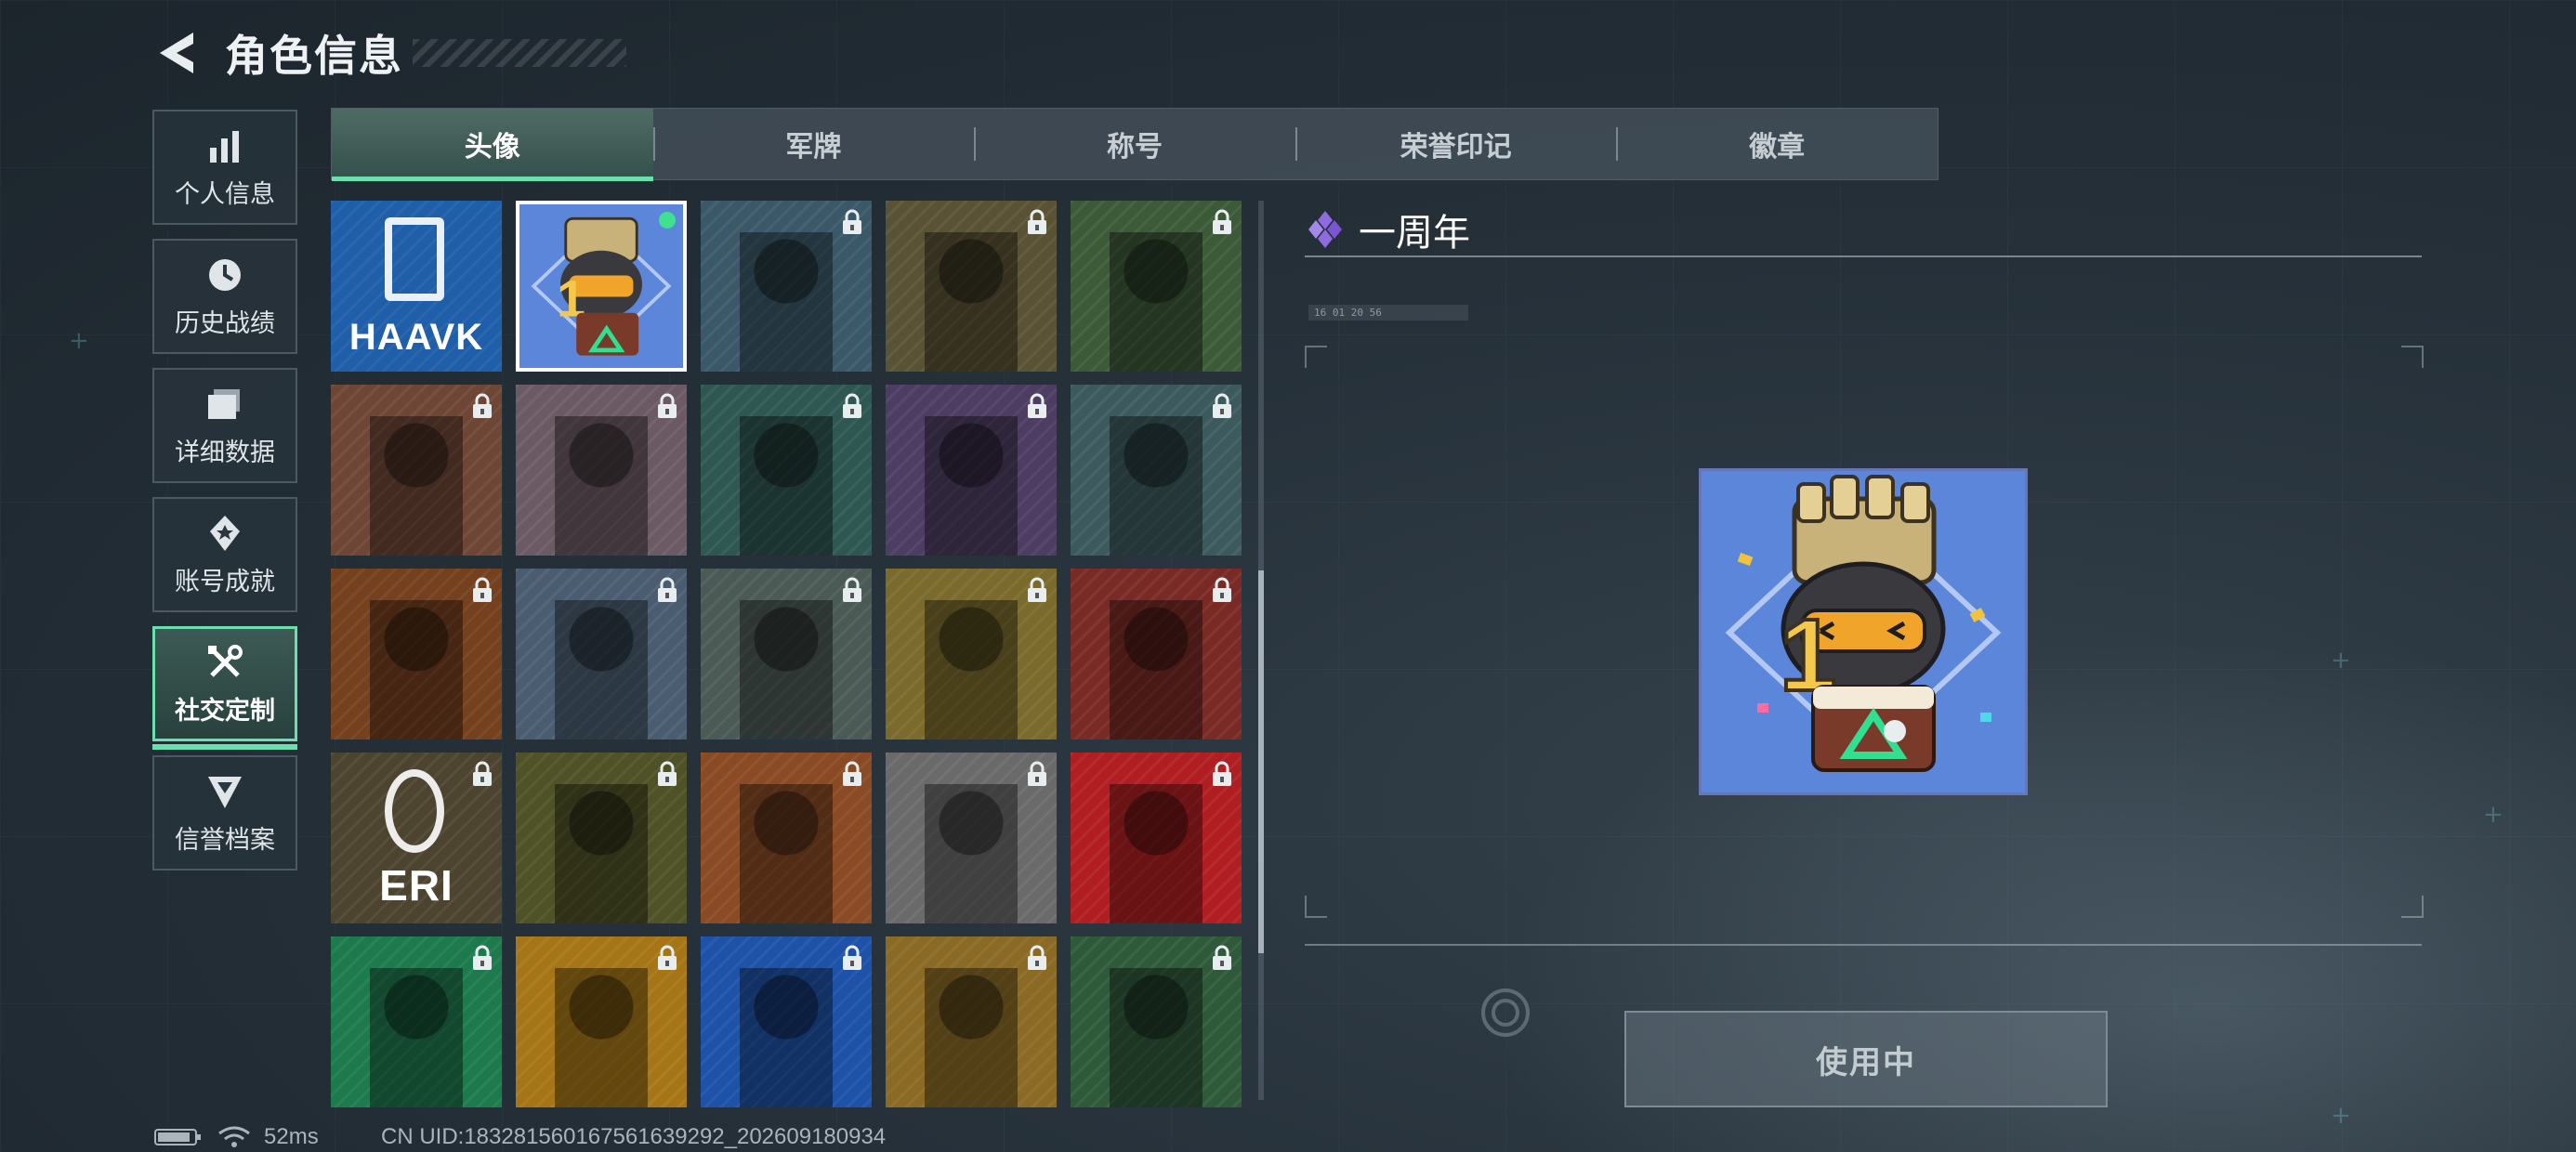 This screenshot has height=1152, width=2576. Describe the element at coordinates (519, 53) in the screenshot. I see `title-decoration` at that location.